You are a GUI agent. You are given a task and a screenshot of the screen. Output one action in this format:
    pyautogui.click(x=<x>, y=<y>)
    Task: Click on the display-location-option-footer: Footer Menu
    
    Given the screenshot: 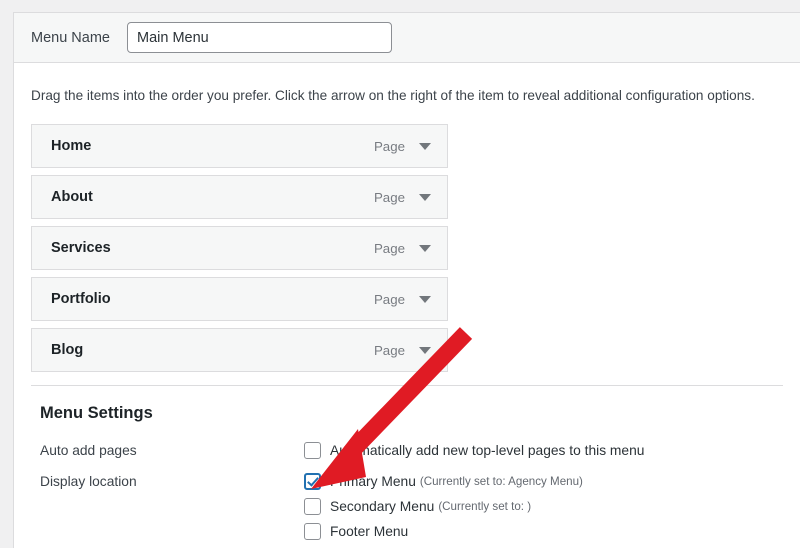 What is the action you would take?
    pyautogui.click(x=543, y=532)
    